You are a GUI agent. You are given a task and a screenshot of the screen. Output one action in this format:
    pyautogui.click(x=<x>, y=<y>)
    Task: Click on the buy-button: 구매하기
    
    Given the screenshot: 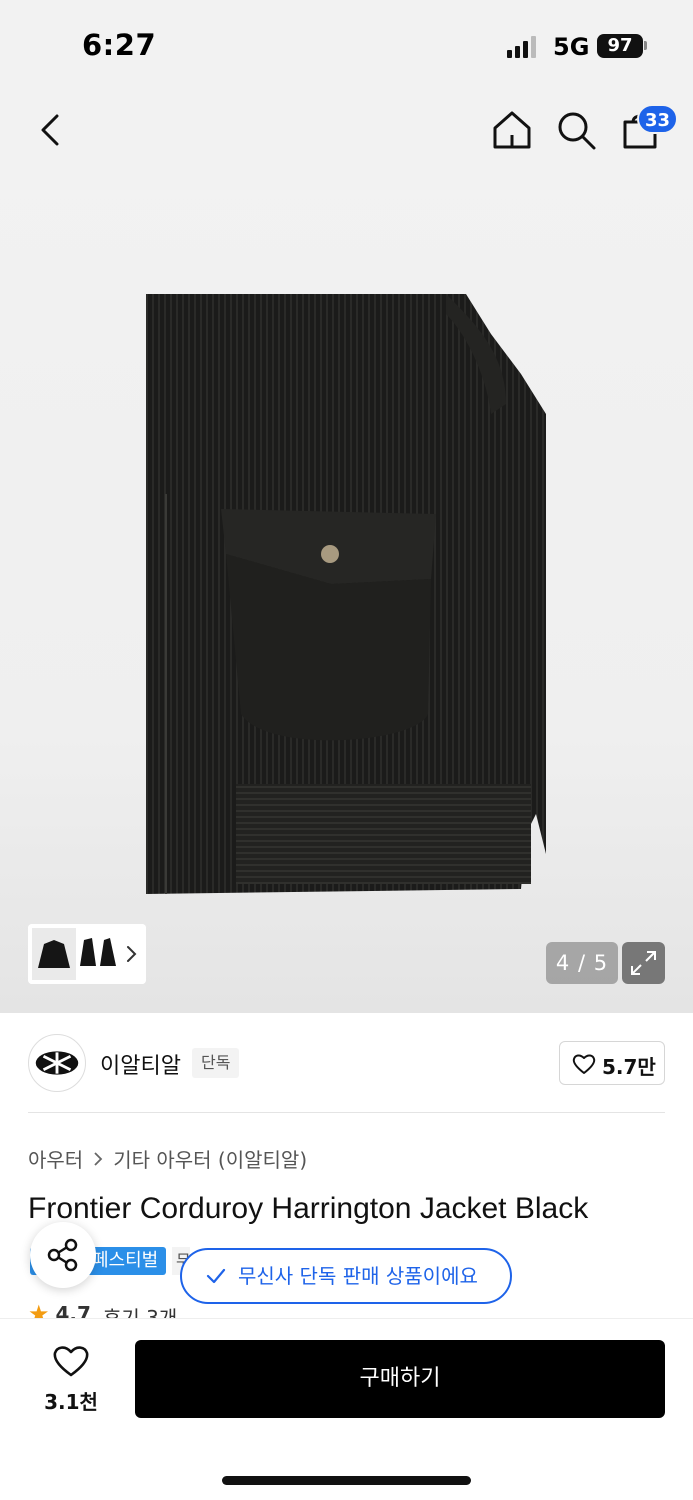 What is the action you would take?
    pyautogui.click(x=400, y=1379)
    